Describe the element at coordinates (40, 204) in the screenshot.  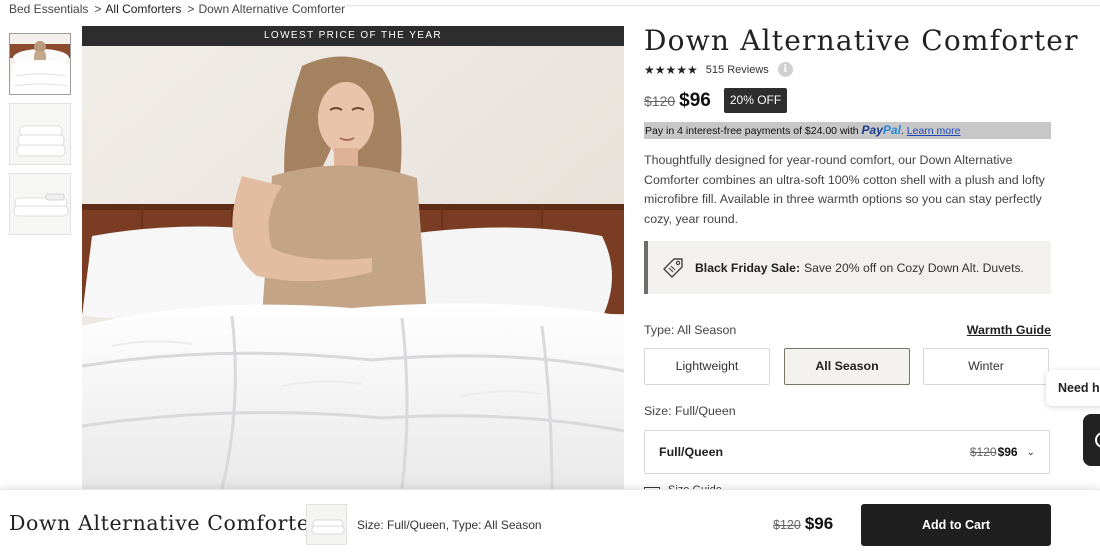
I see `thumbnail-stacked-comforter` at that location.